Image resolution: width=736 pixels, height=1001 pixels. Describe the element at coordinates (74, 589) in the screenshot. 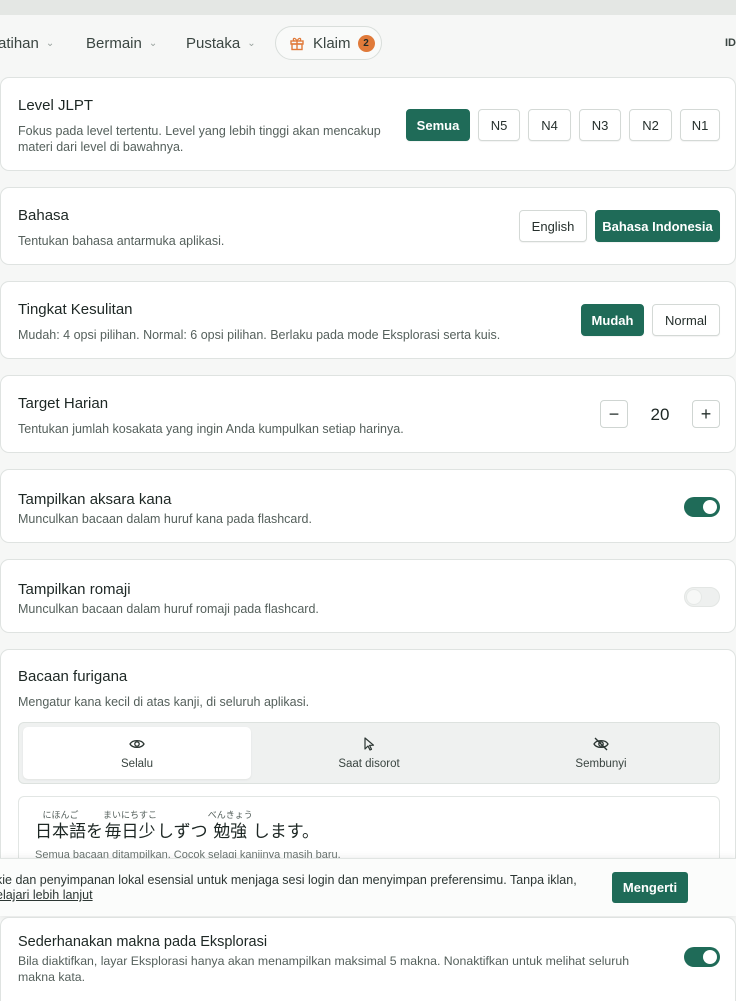

I see `card-title: Tampilkan romaji` at that location.